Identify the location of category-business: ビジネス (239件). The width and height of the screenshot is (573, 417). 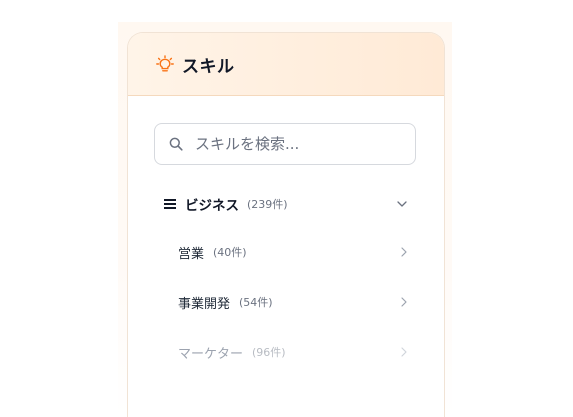
(289, 204).